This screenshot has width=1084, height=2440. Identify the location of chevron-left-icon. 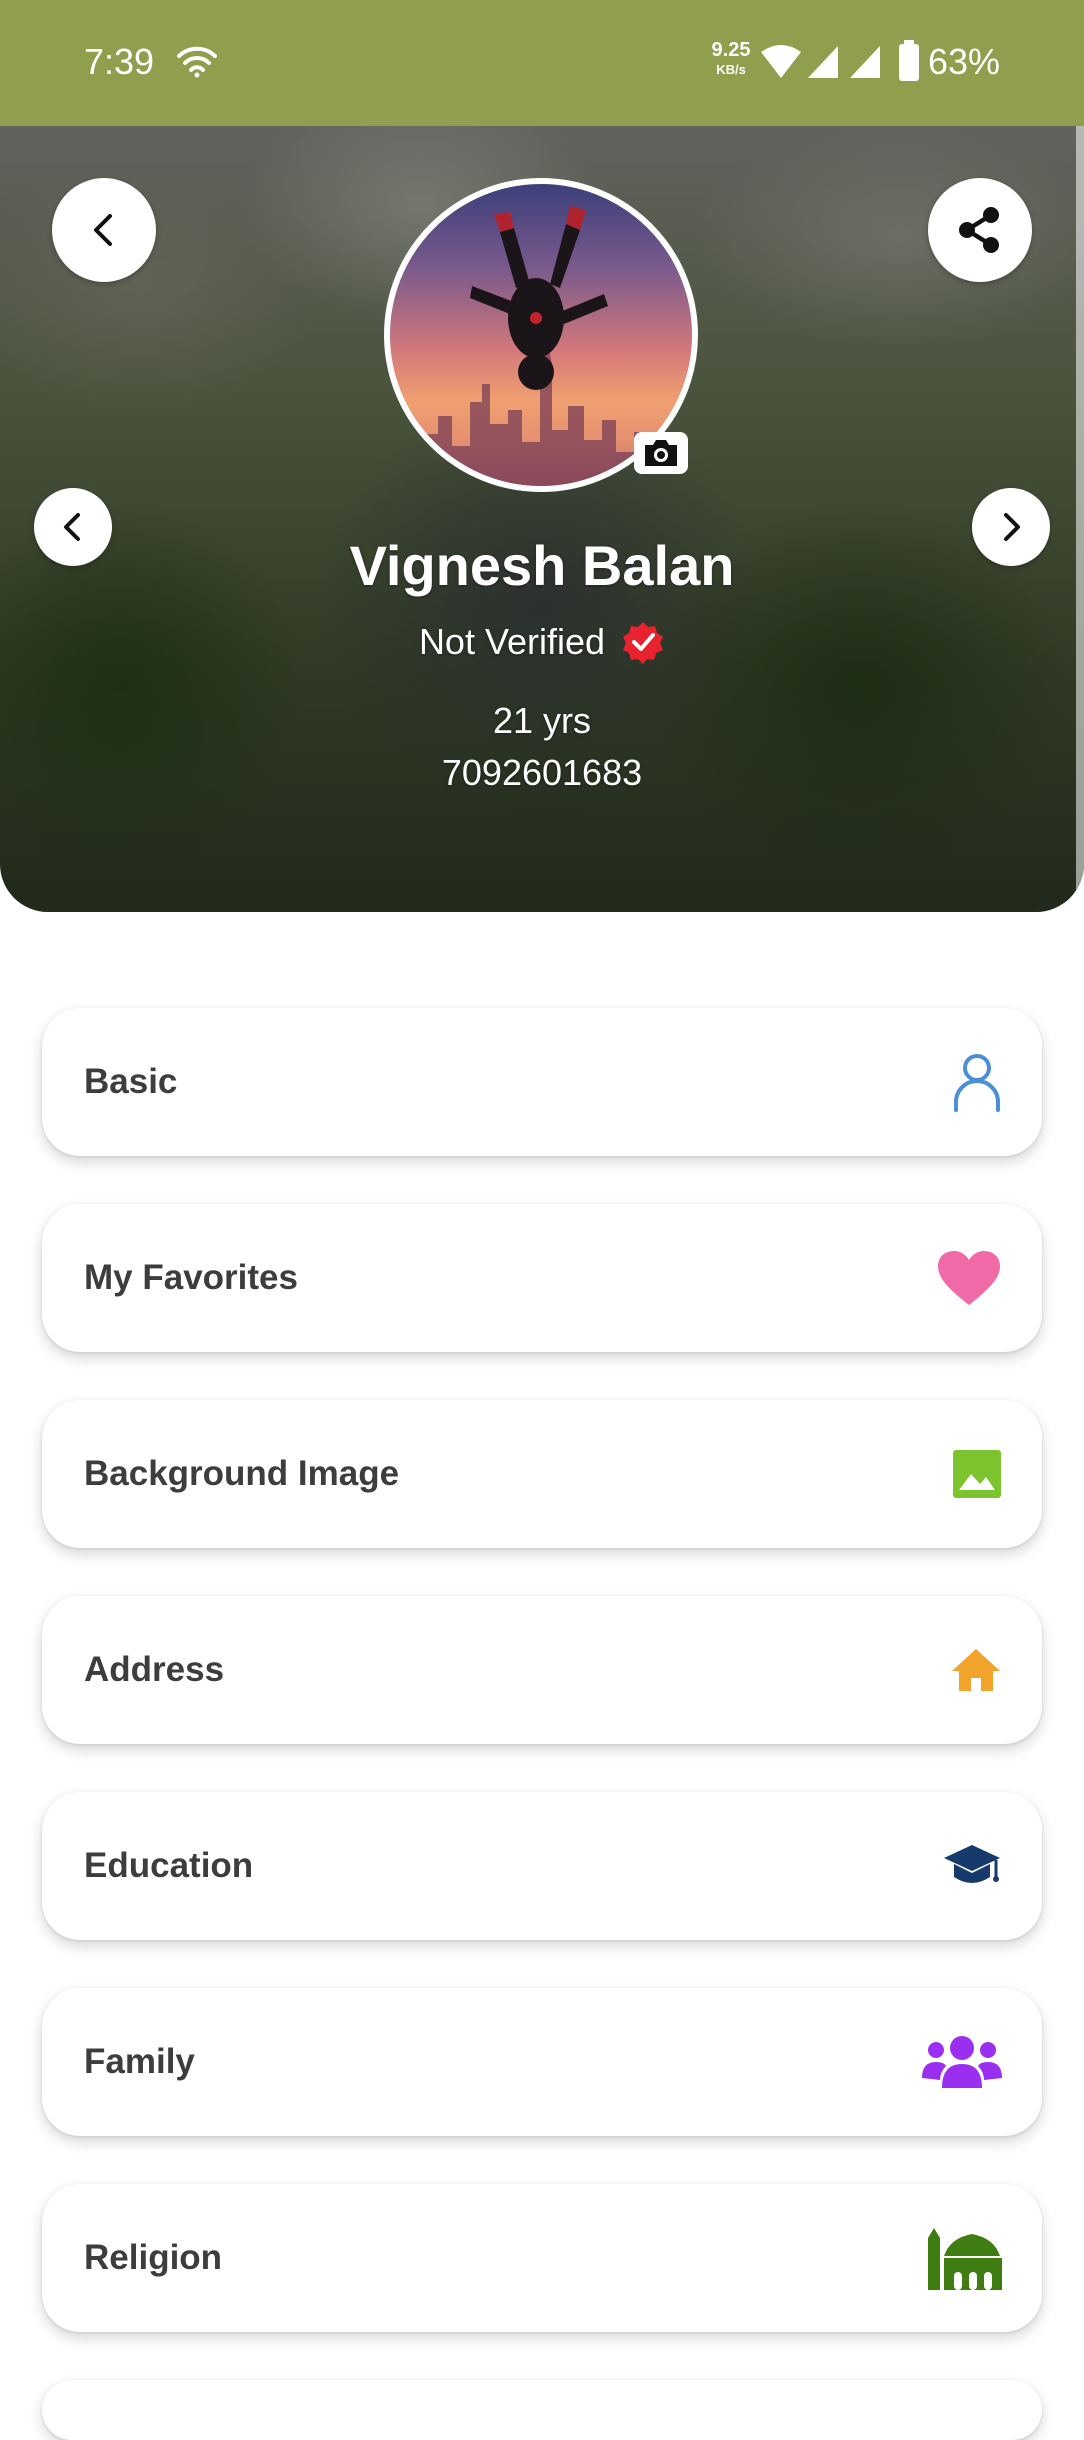
(103, 230).